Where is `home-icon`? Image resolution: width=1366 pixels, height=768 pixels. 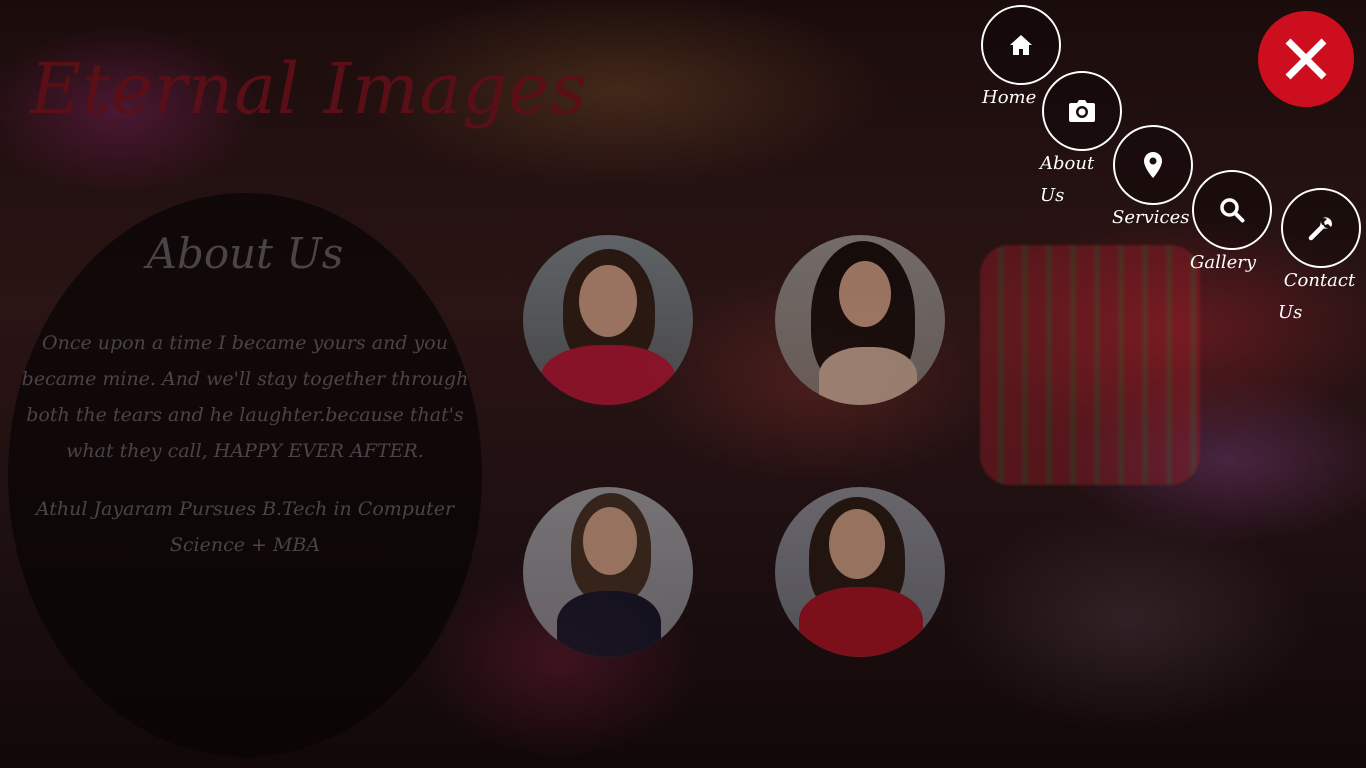
home-icon is located at coordinates (1021, 45).